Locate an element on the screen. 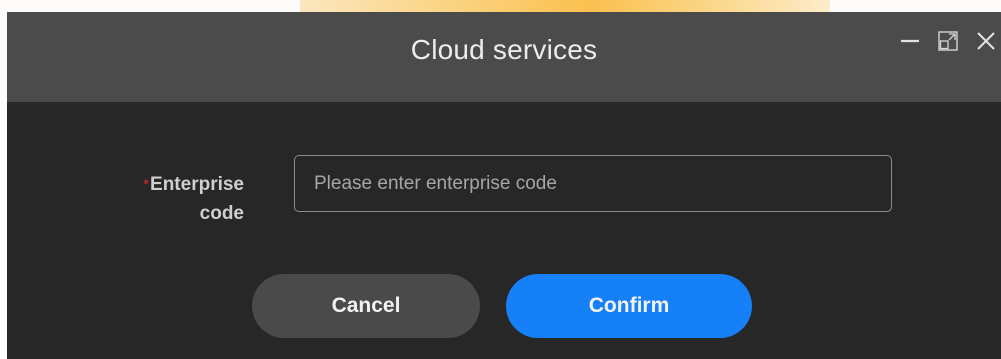 The image size is (1001, 359). minimize-icon is located at coordinates (910, 41).